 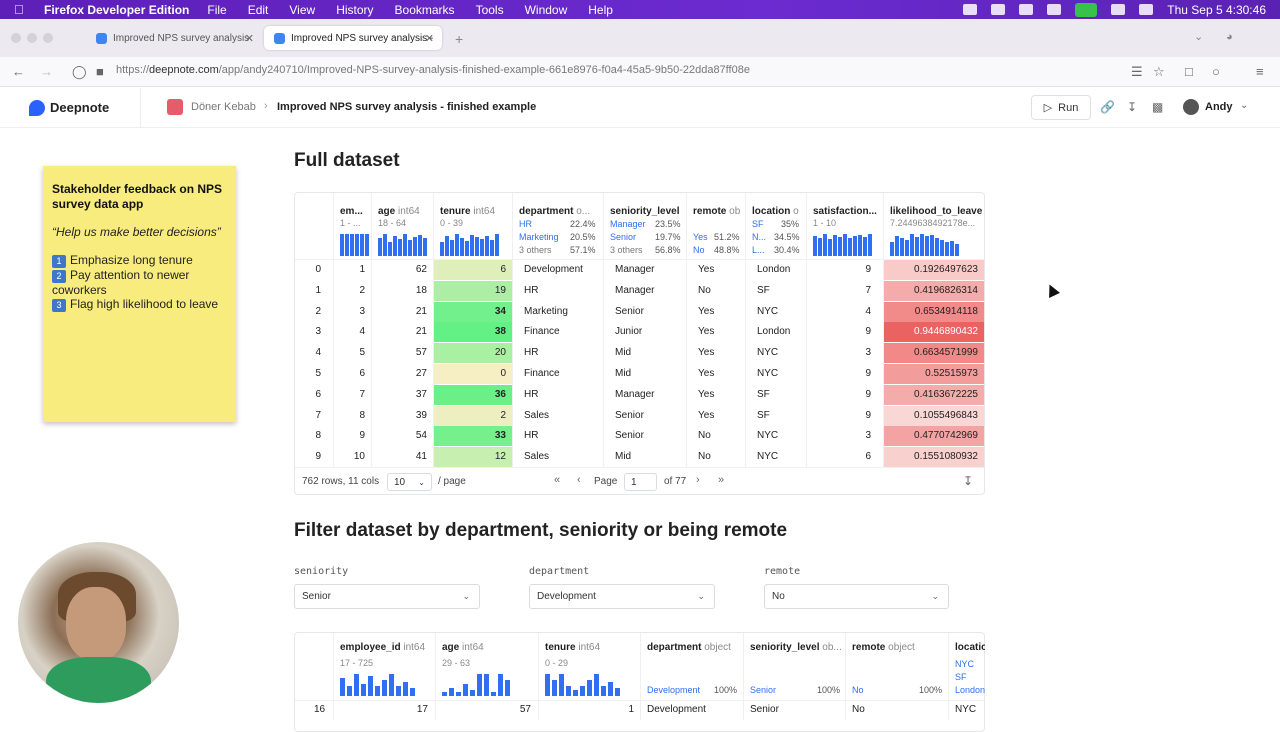 What do you see at coordinates (1159, 72) in the screenshot?
I see `bookmark-star-icon: ☆` at bounding box center [1159, 72].